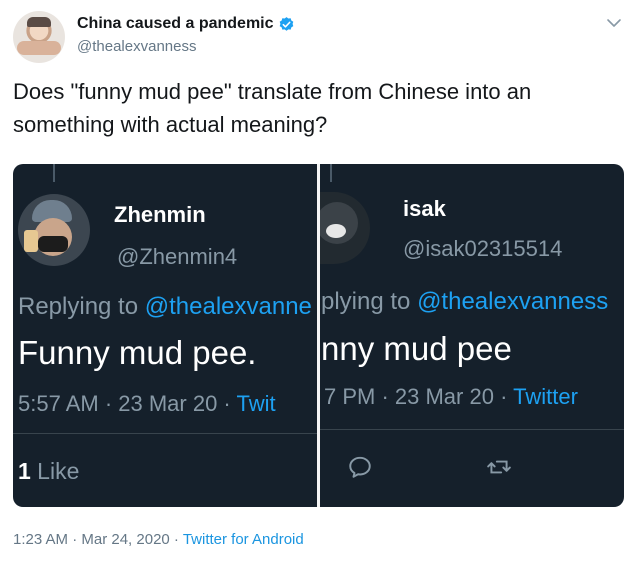 The image size is (640, 565). I want to click on replying-to-mention: @thealexvanne, so click(228, 306).